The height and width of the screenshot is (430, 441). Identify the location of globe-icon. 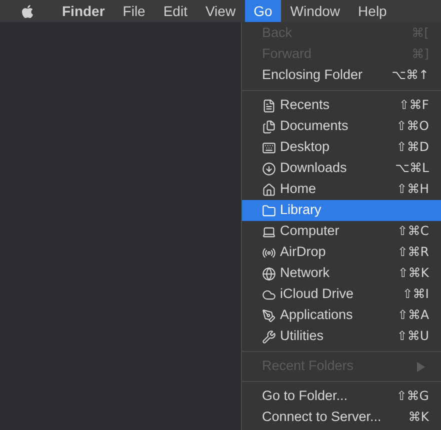
(269, 273).